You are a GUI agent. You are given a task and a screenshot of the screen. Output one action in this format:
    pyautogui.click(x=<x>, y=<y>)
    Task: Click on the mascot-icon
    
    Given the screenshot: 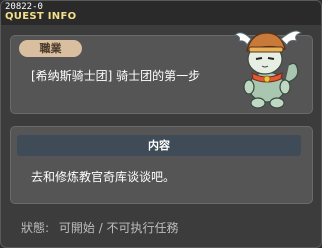 What is the action you would take?
    pyautogui.click(x=267, y=69)
    